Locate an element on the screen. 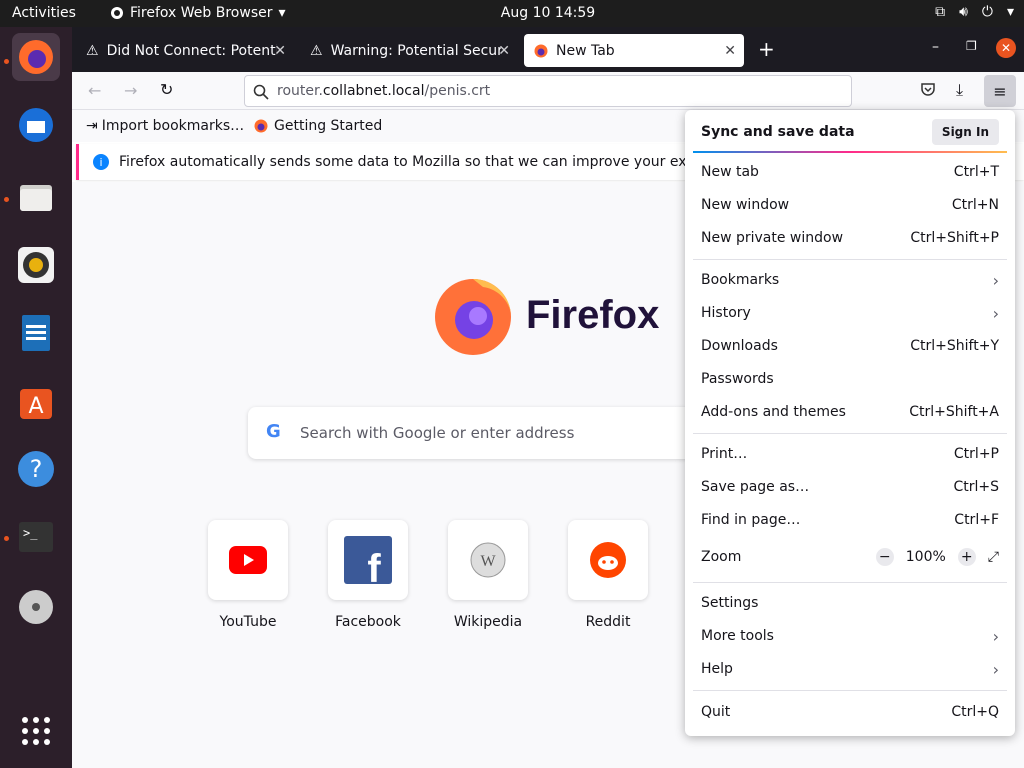  top-site-youtube: YouTube is located at coordinates (248, 575).